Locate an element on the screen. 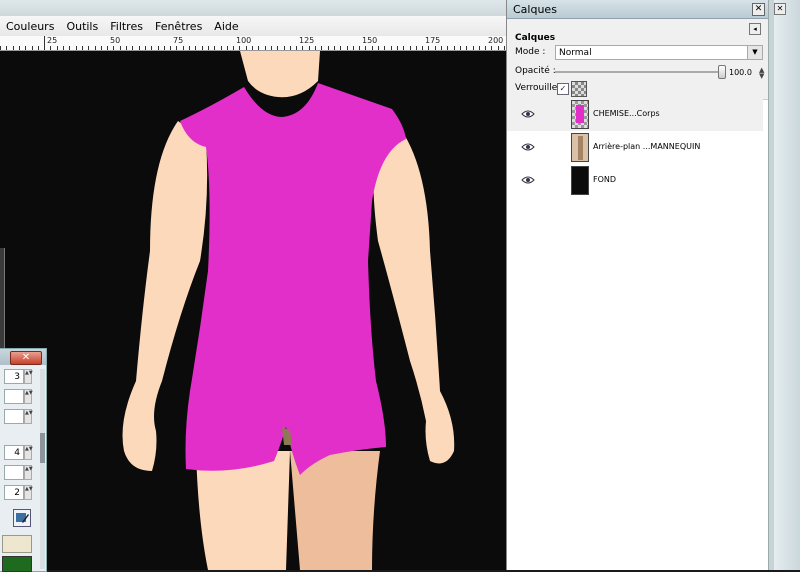  ruler-label: 75 is located at coordinates (178, 40).